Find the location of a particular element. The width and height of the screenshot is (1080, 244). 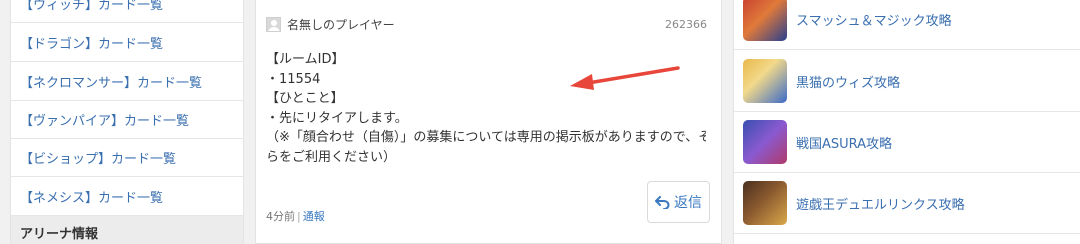

comment-line: （※「顔合わせ（自傷）」の募集については専用の掲示板がありますので、そちら is located at coordinates (486, 137).